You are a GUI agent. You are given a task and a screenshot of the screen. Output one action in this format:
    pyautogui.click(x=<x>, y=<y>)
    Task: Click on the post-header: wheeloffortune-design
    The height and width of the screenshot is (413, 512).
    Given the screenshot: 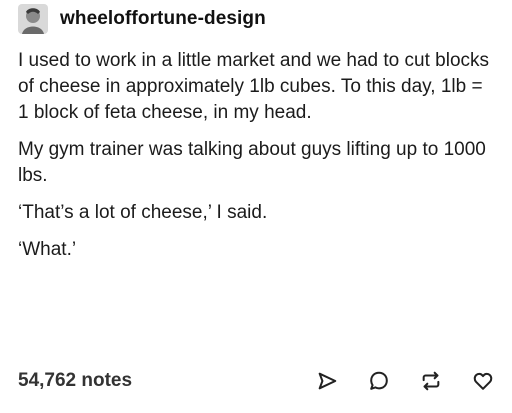 What is the action you would take?
    pyautogui.click(x=142, y=19)
    